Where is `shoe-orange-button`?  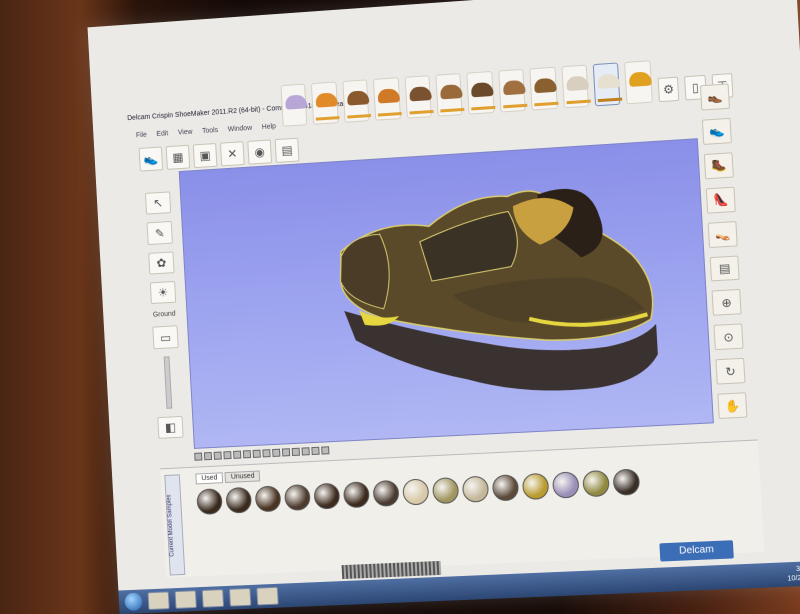
shoe-orange-button is located at coordinates (325, 103).